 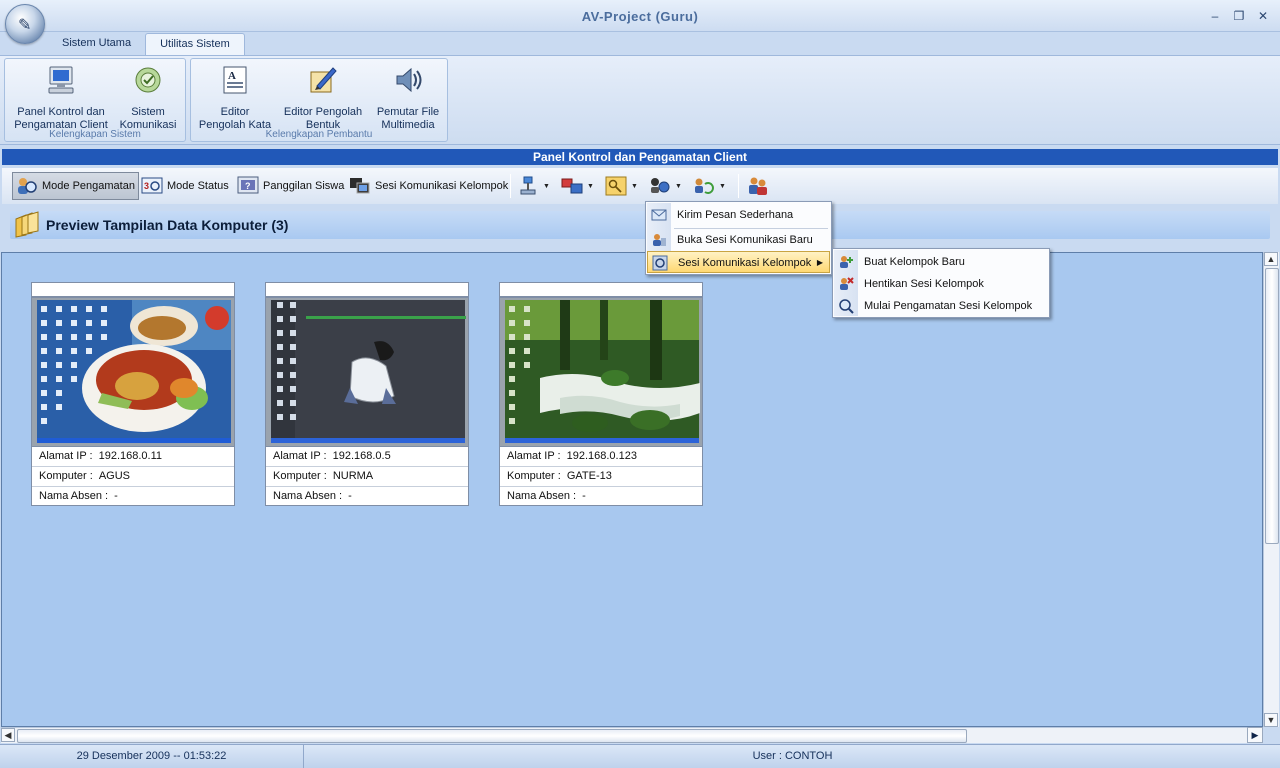 I want to click on ip-row: Alamat IP : 192.168.0.5, so click(x=367, y=457).